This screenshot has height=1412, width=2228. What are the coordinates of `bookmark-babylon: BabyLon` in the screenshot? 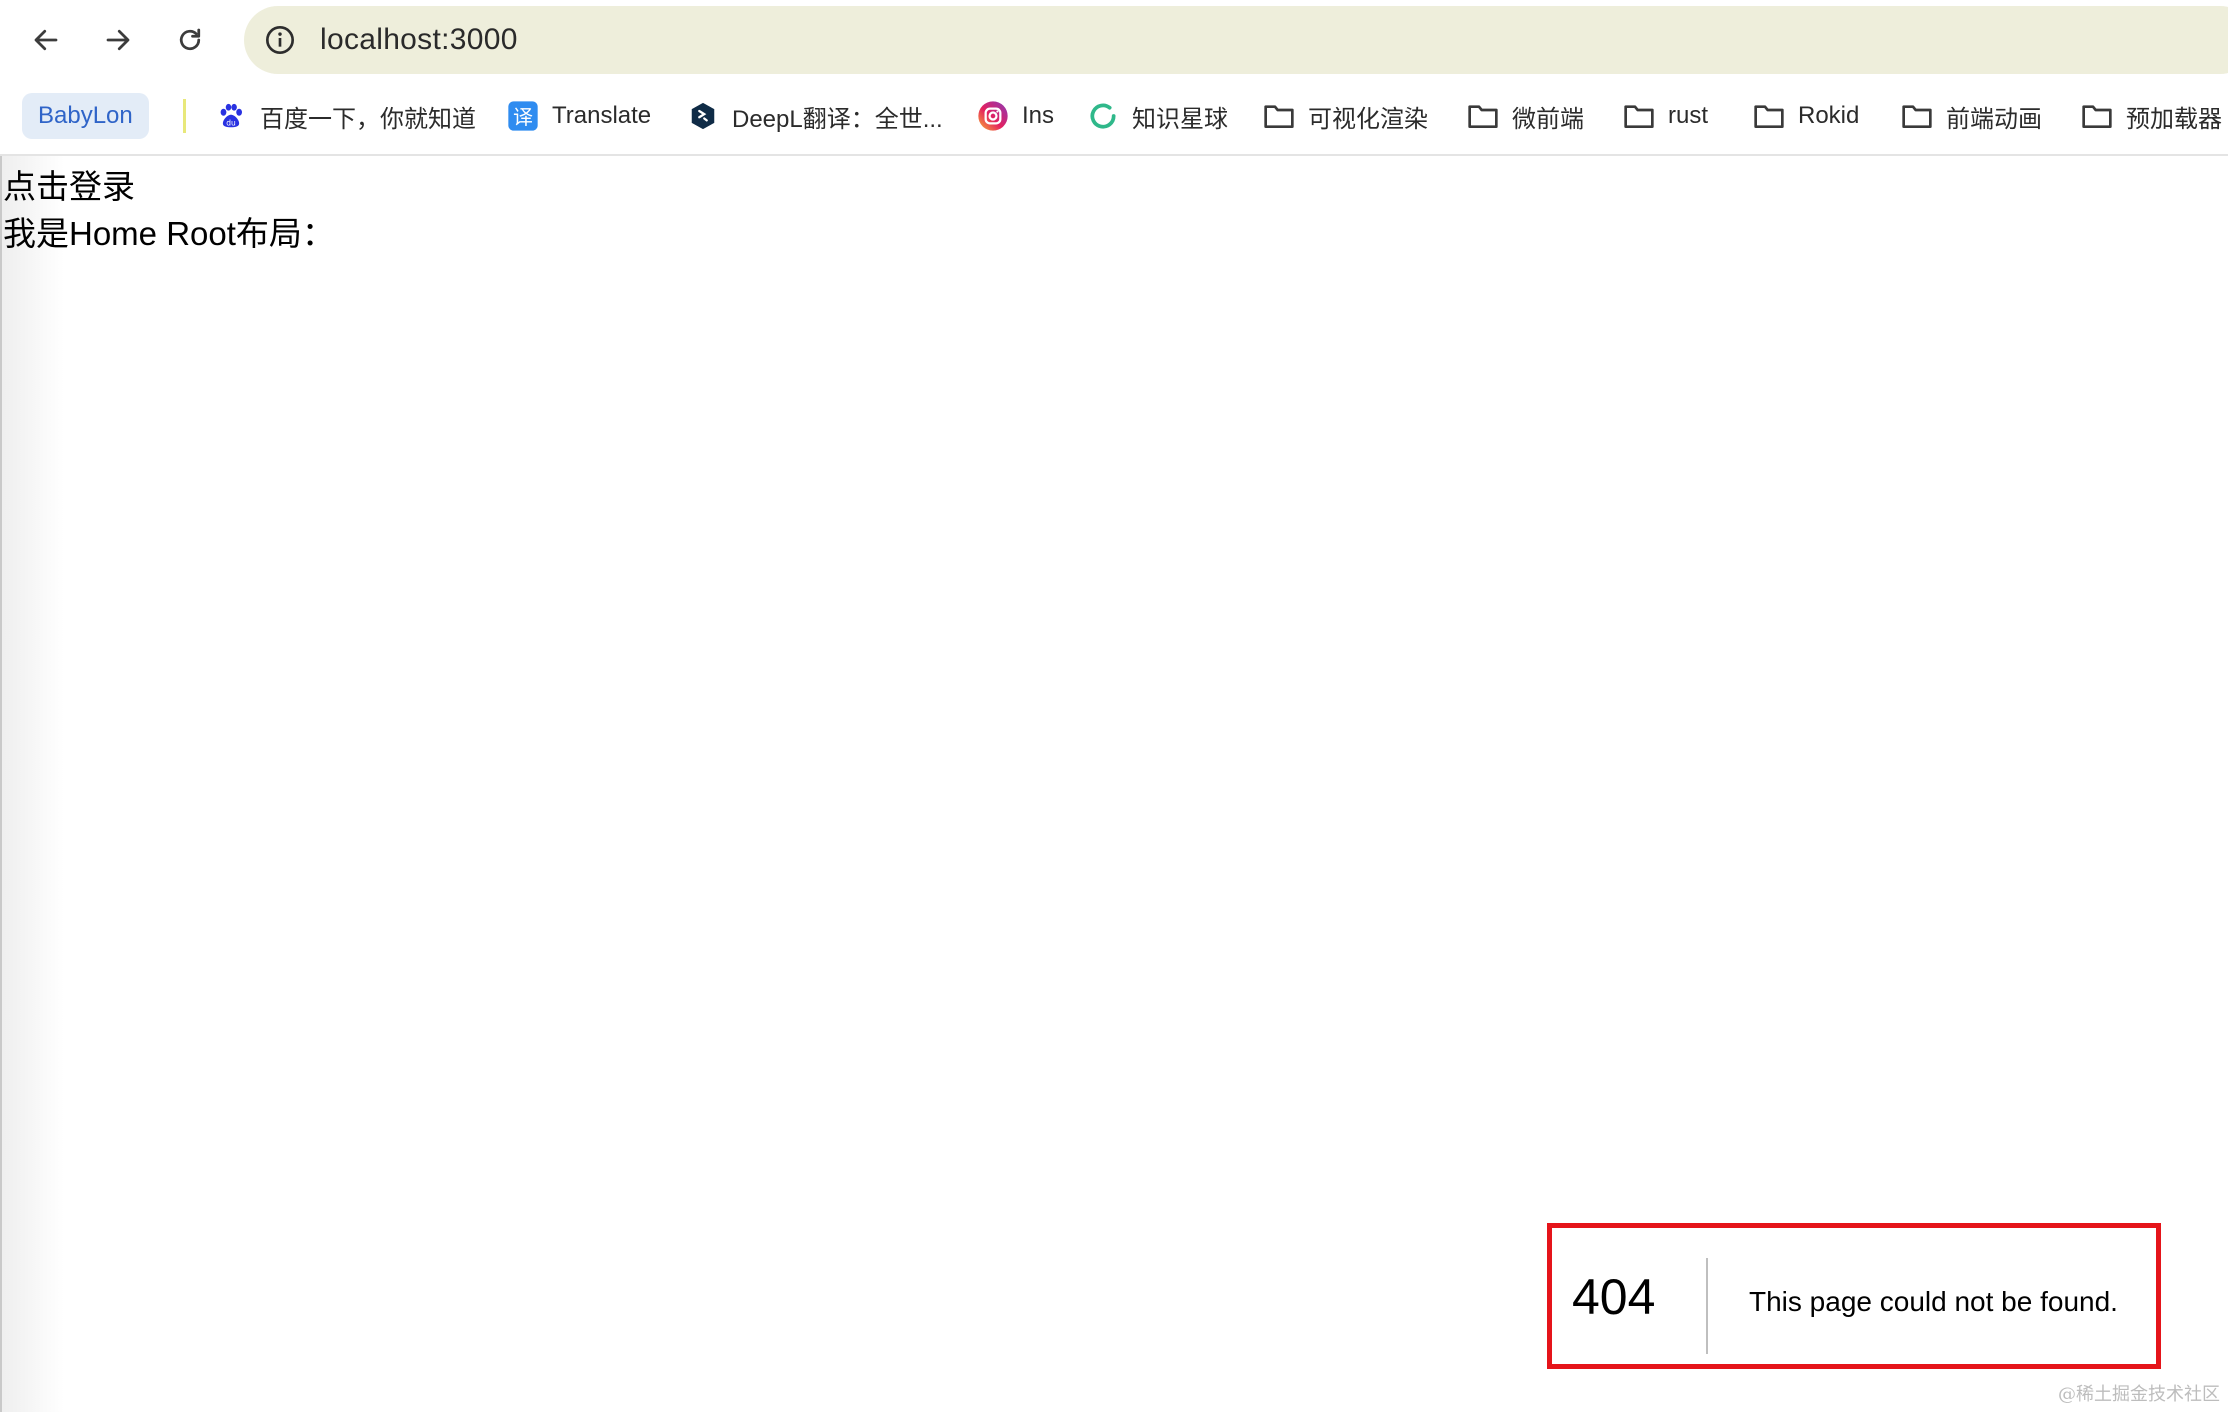 It's located at (85, 116).